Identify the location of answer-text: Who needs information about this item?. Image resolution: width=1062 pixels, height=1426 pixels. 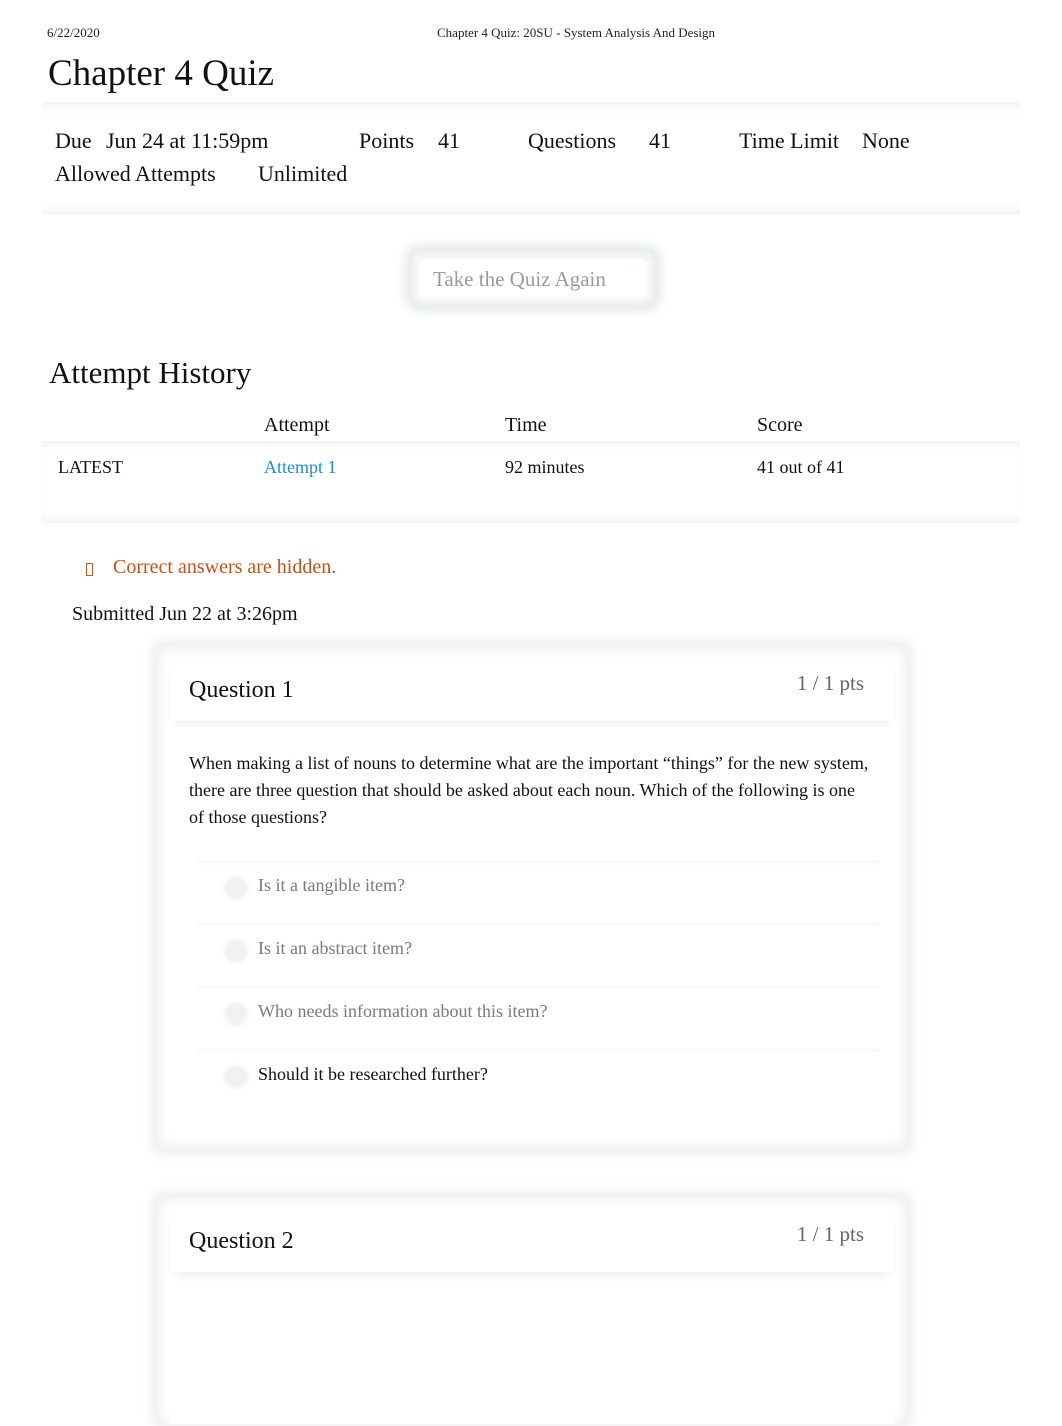
(403, 1011).